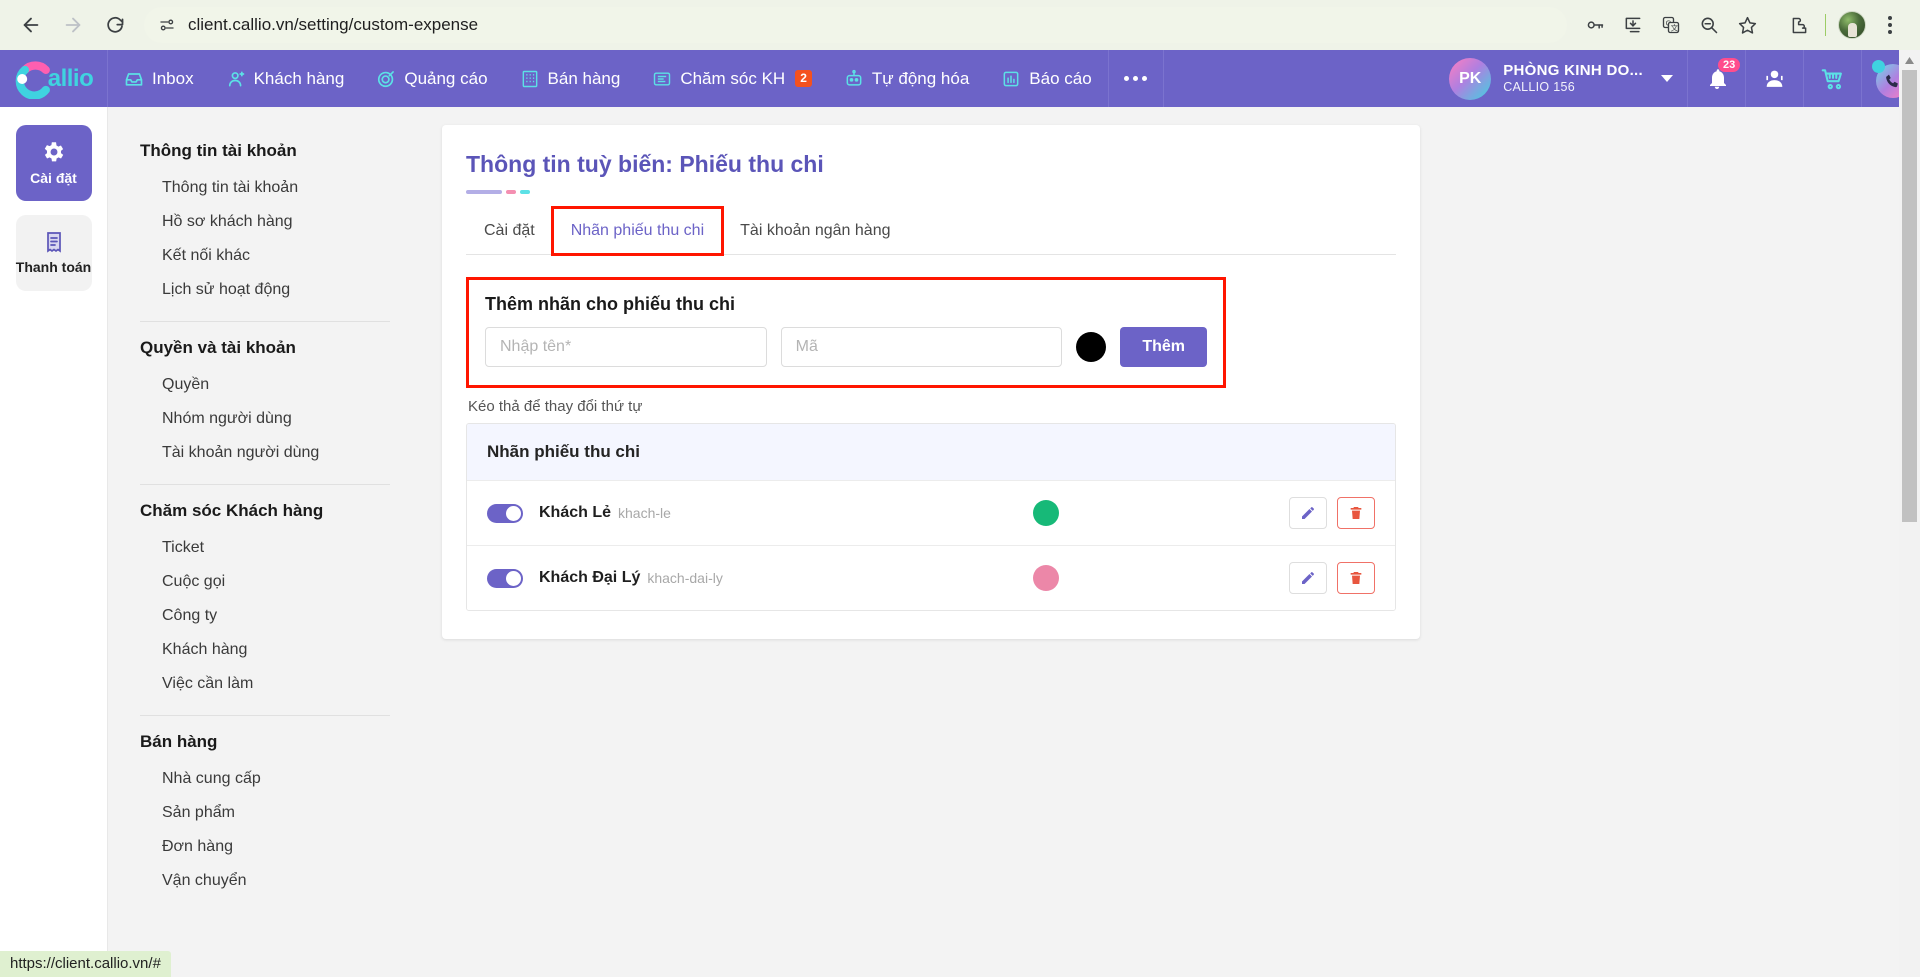 Image resolution: width=1920 pixels, height=977 pixels. Describe the element at coordinates (921, 347) in the screenshot. I see `label-code-input` at that location.